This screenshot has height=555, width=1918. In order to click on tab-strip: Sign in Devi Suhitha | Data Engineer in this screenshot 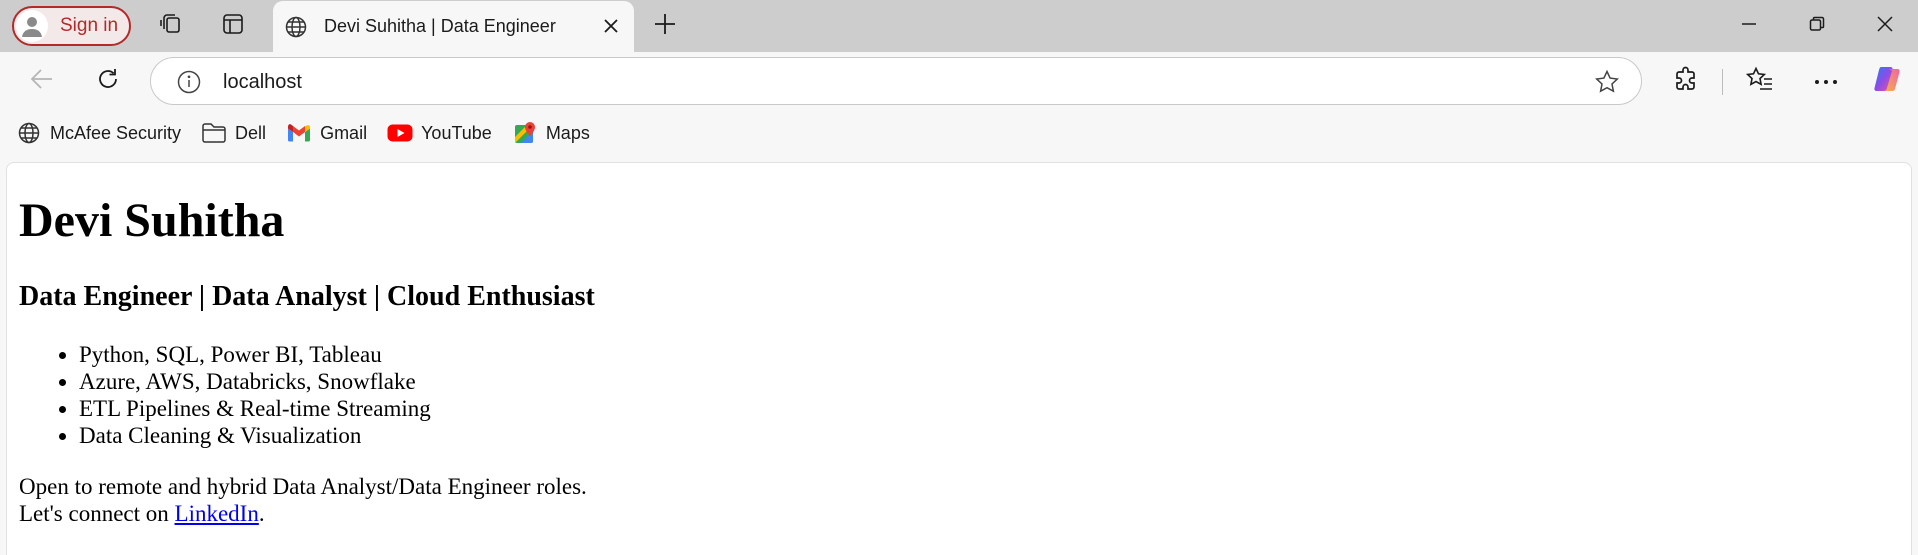, I will do `click(959, 26)`.